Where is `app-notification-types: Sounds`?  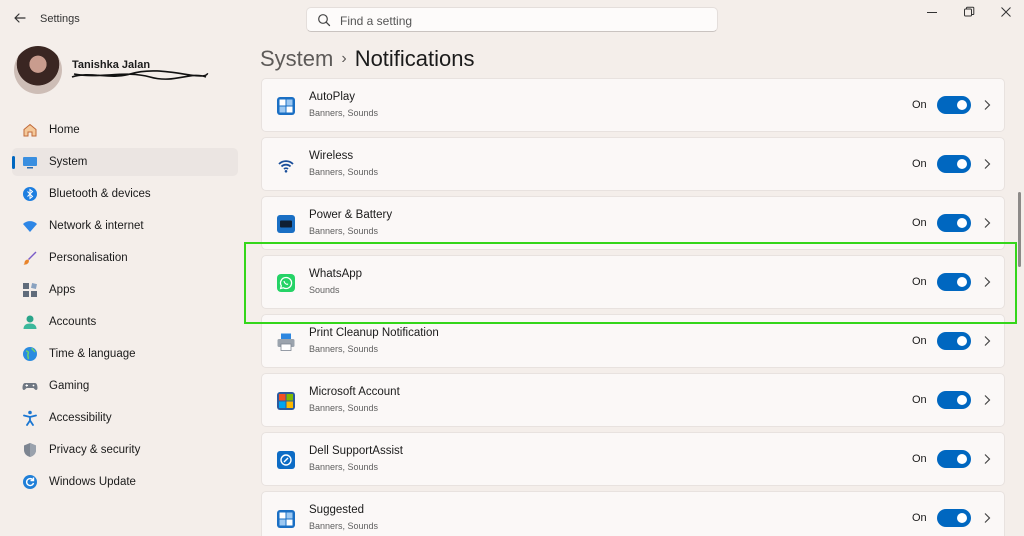
app-notification-types: Sounds is located at coordinates (324, 290).